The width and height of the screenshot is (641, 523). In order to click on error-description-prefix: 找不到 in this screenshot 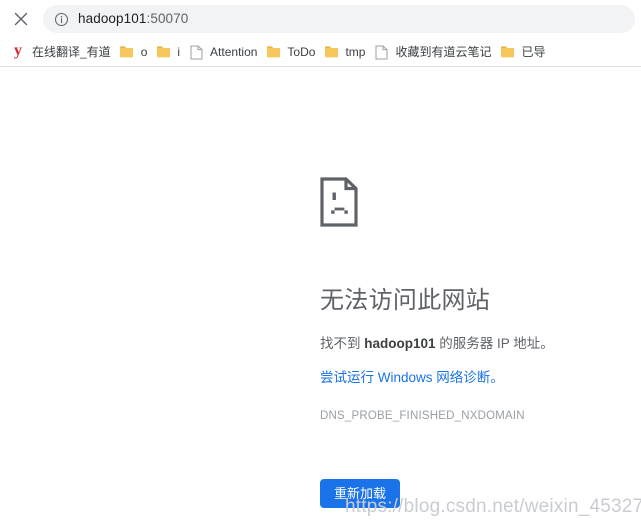, I will do `click(342, 343)`.